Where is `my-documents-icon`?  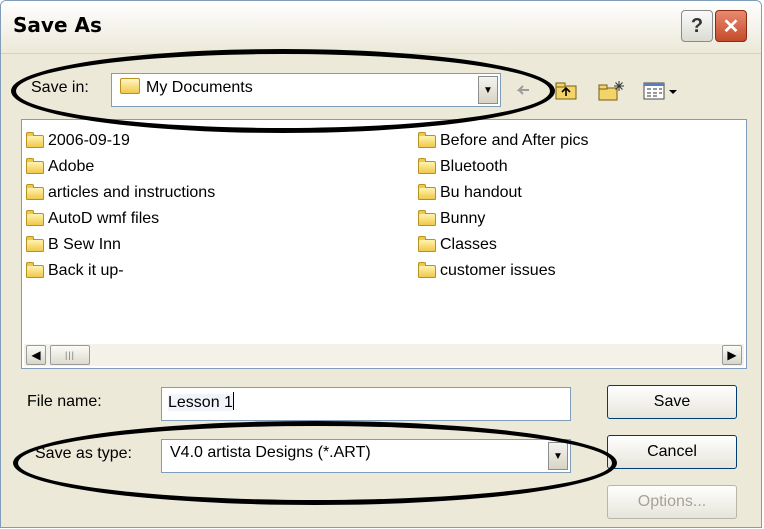 my-documents-icon is located at coordinates (130, 86).